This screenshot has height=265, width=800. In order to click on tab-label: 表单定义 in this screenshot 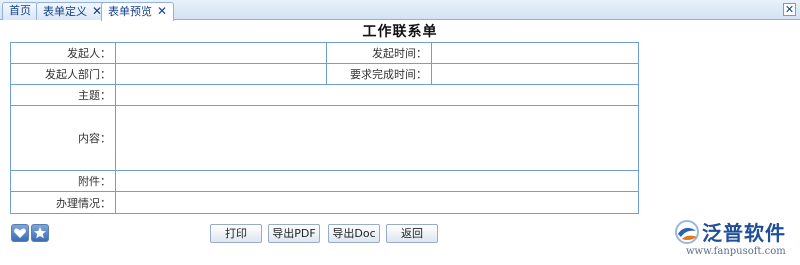, I will do `click(65, 11)`.